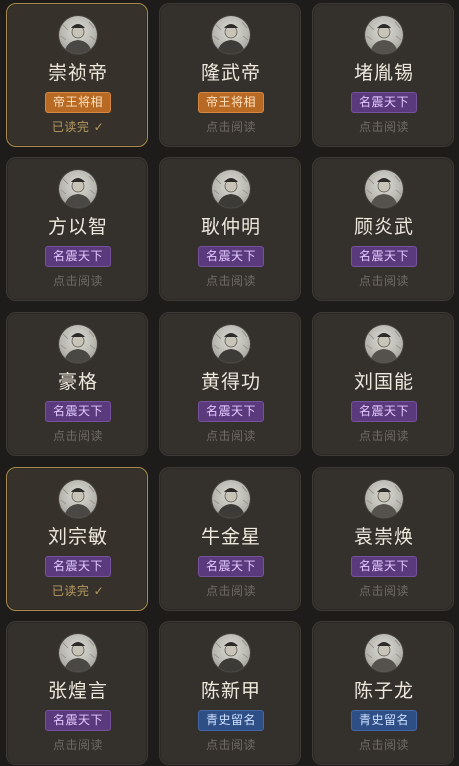 Image resolution: width=459 pixels, height=766 pixels. I want to click on character-name: 陈子龙, so click(383, 691).